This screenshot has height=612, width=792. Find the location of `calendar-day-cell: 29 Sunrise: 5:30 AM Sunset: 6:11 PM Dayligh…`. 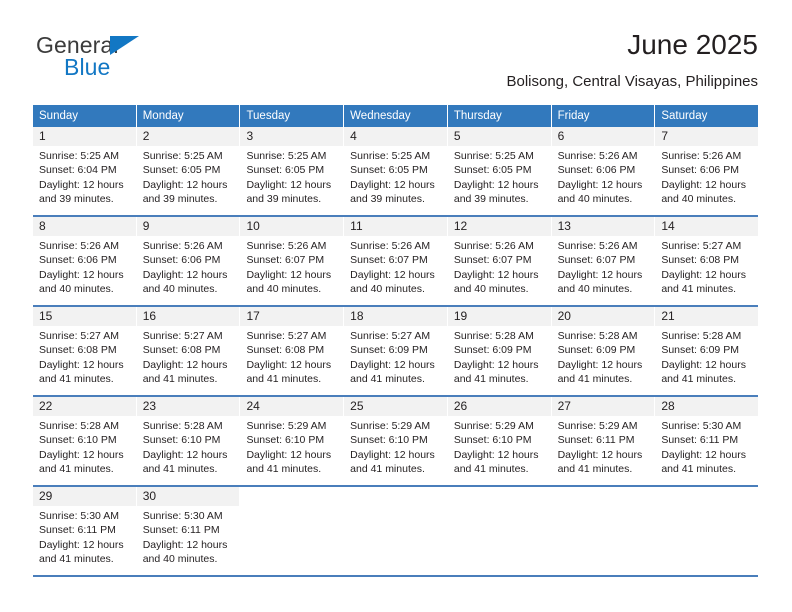

calendar-day-cell: 29 Sunrise: 5:30 AM Sunset: 6:11 PM Dayligh… is located at coordinates (85, 531).